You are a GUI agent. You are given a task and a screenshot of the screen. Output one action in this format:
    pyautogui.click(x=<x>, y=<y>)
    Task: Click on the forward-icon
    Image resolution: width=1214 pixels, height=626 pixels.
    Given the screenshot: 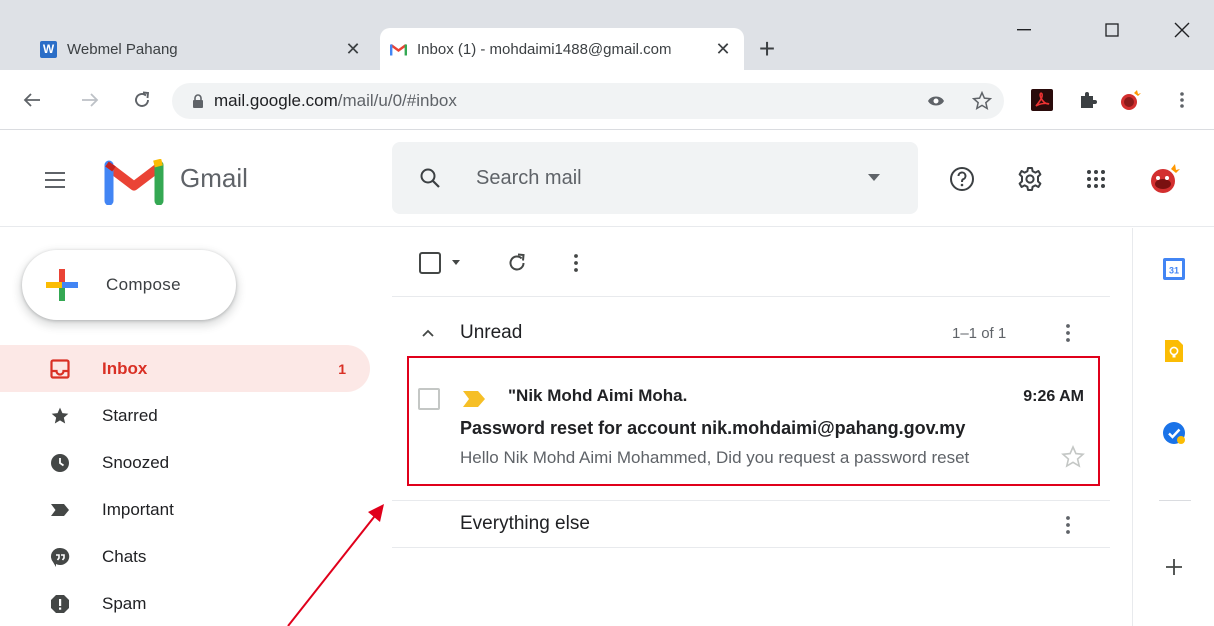 What is the action you would take?
    pyautogui.click(x=90, y=100)
    